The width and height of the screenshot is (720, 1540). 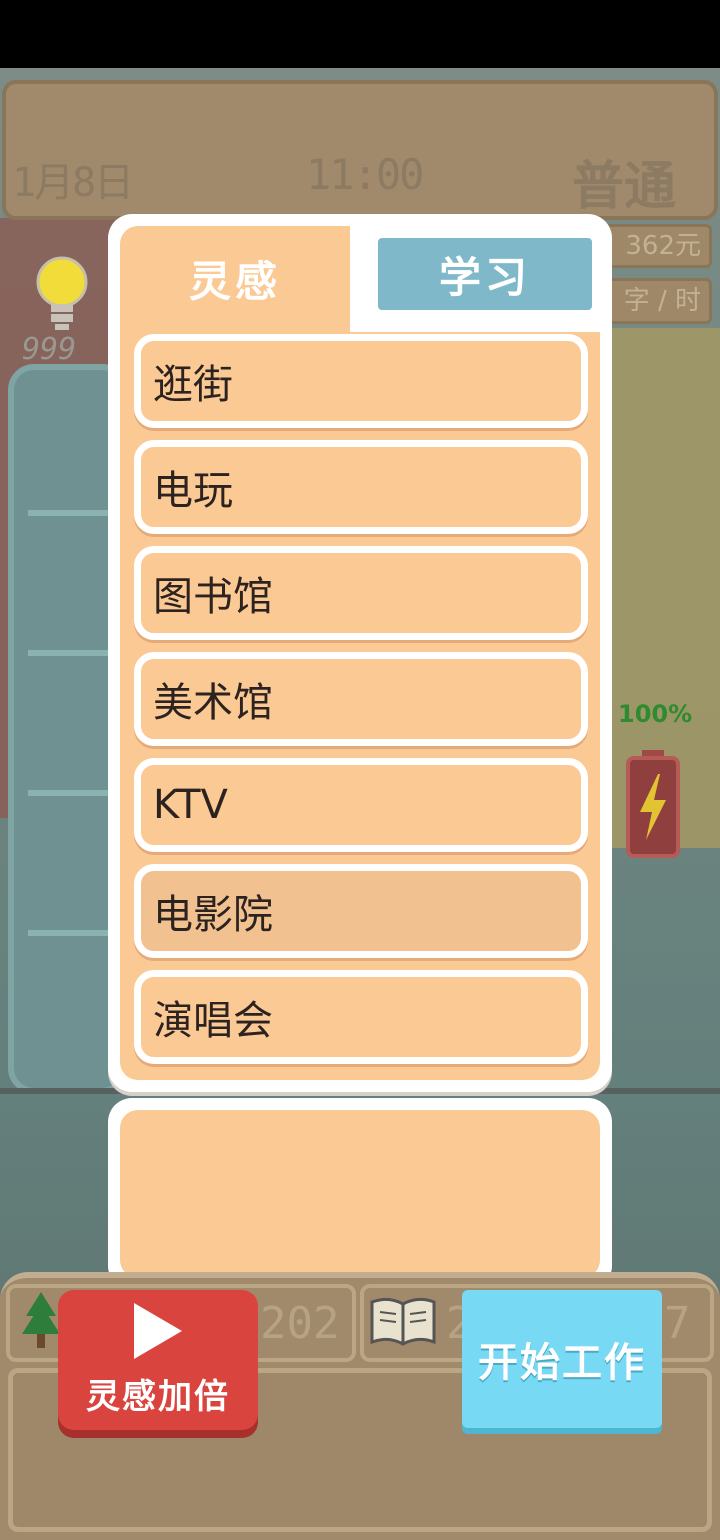 What do you see at coordinates (677, 1323) in the screenshot?
I see `right-count: 7` at bounding box center [677, 1323].